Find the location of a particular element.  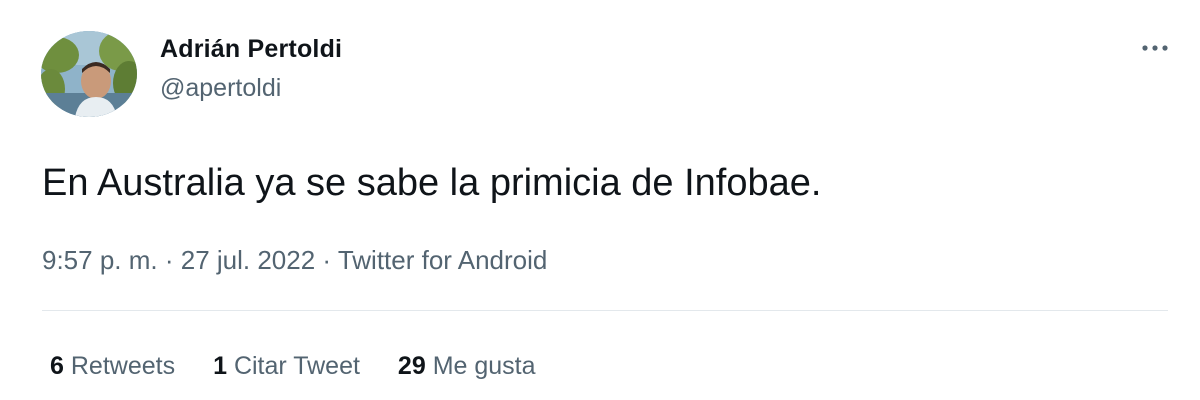

likes-stat: 29 Me gusta is located at coordinates (467, 366).